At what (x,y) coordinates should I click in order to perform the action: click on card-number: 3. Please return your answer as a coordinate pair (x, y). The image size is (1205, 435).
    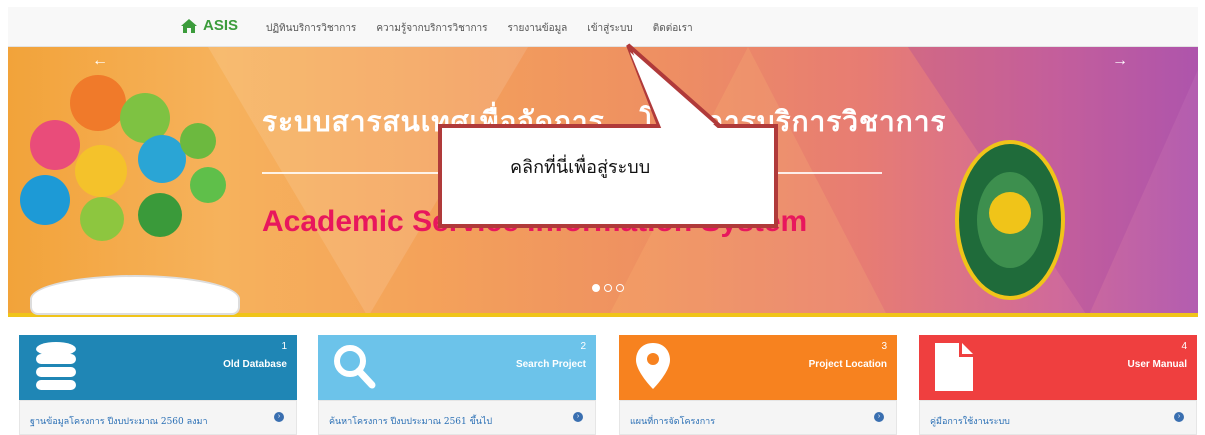
    Looking at the image, I should click on (884, 346).